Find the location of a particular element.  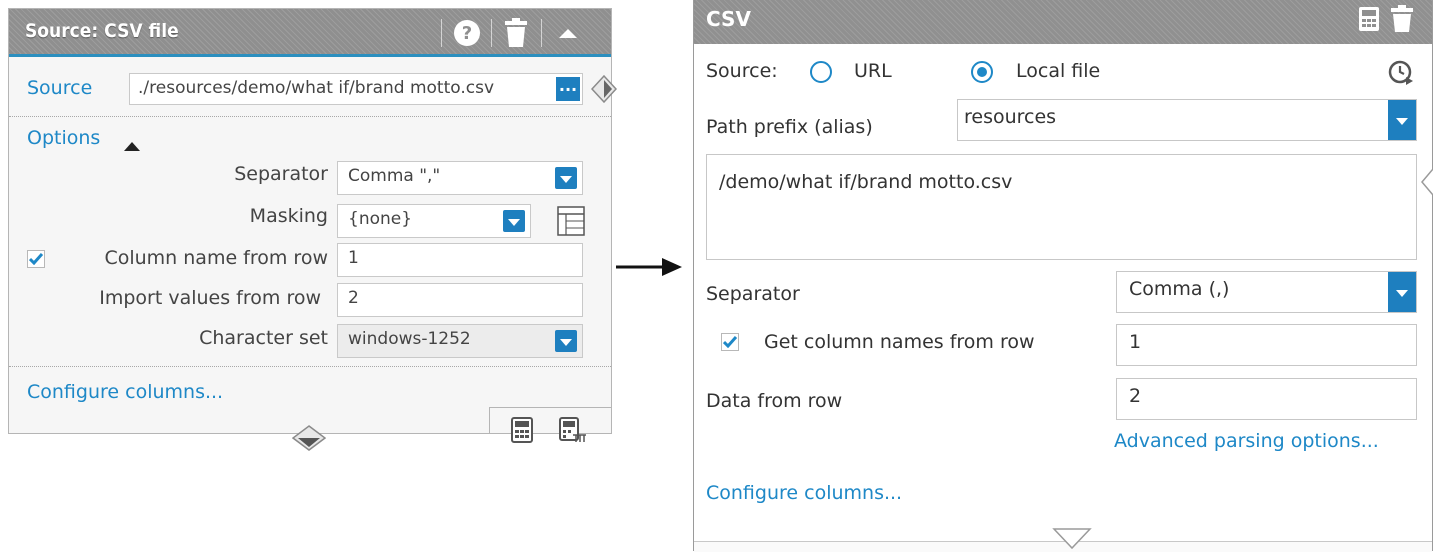

path-textarea: /demo/what if/brand motto.csv is located at coordinates (1061, 207).